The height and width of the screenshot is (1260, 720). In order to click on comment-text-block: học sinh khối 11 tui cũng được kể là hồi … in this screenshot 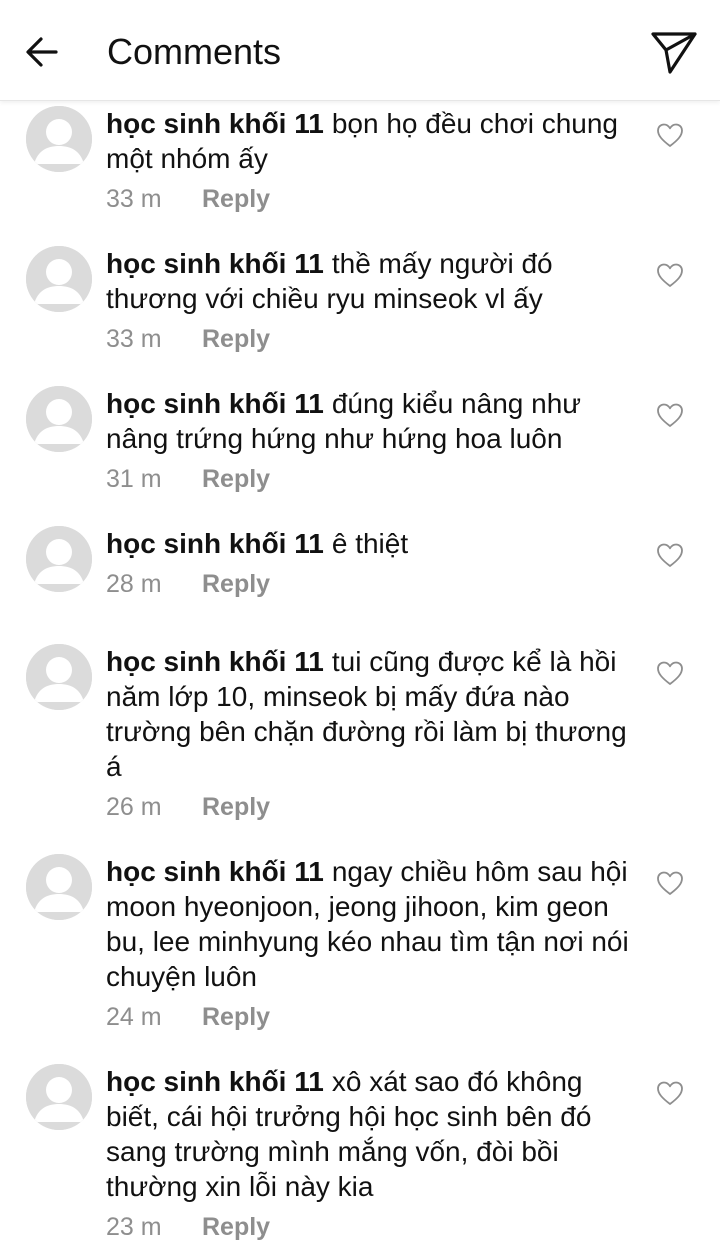, I will do `click(371, 714)`.